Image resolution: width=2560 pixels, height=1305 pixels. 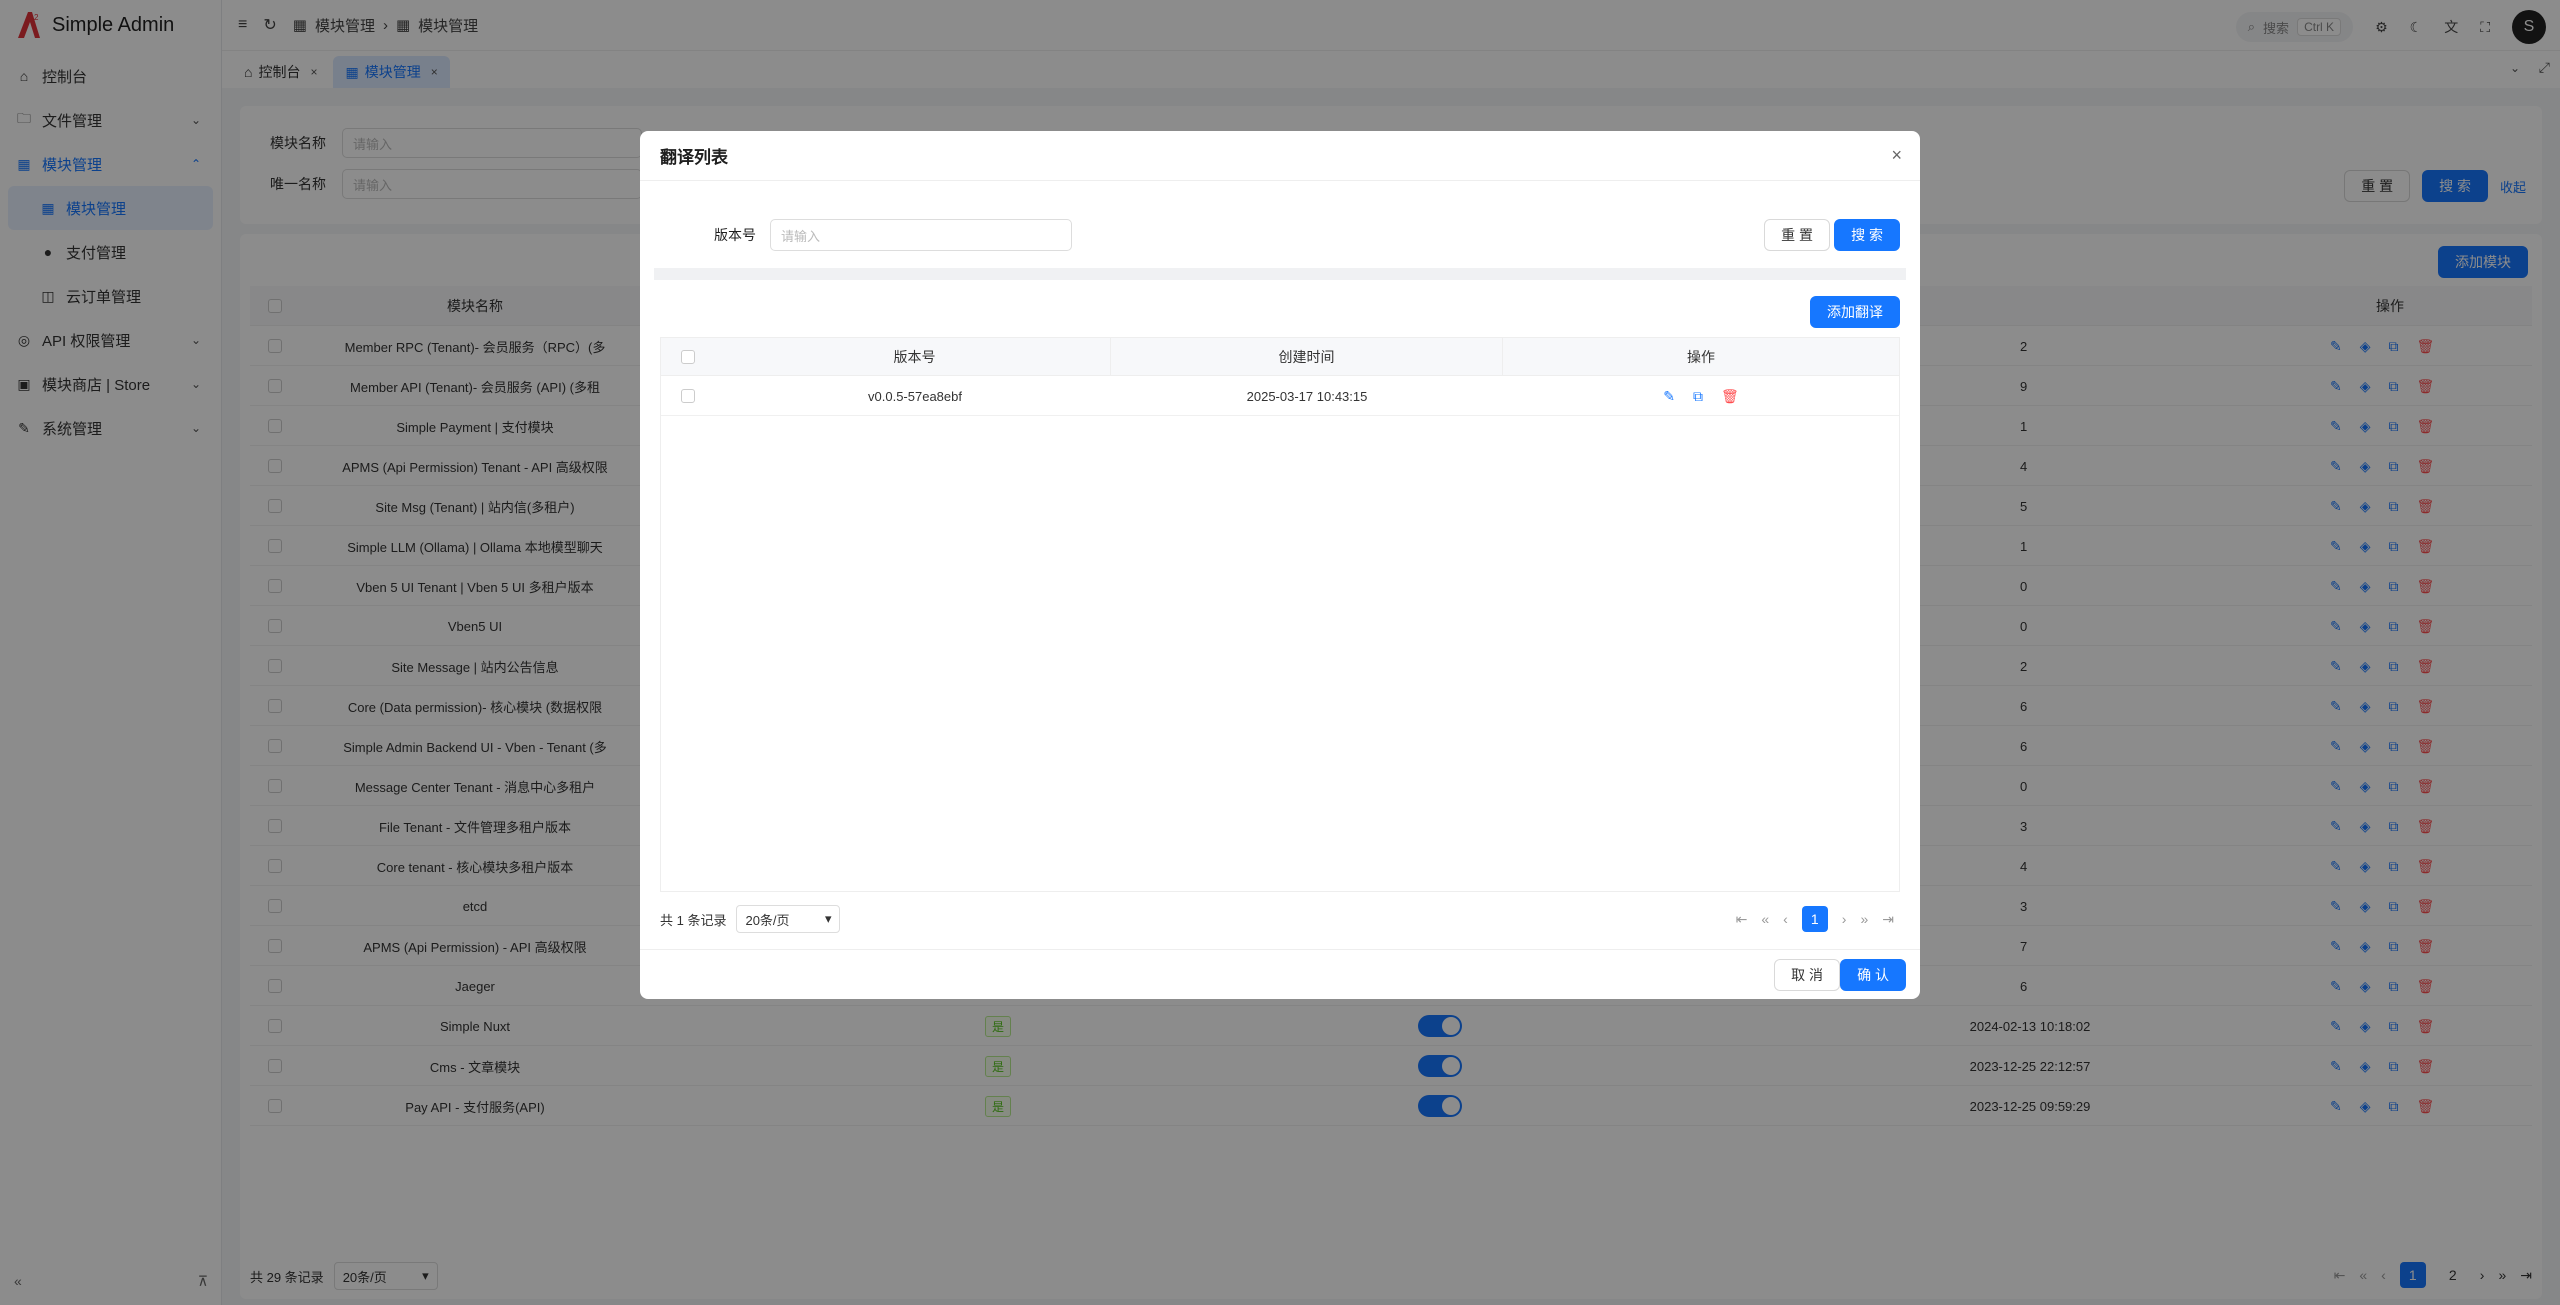 I want to click on next-five-icon: », so click(x=1864, y=919).